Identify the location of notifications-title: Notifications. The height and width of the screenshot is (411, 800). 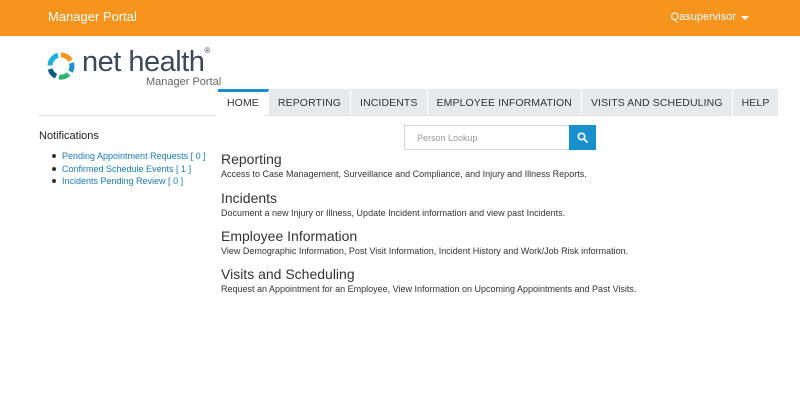
(69, 136).